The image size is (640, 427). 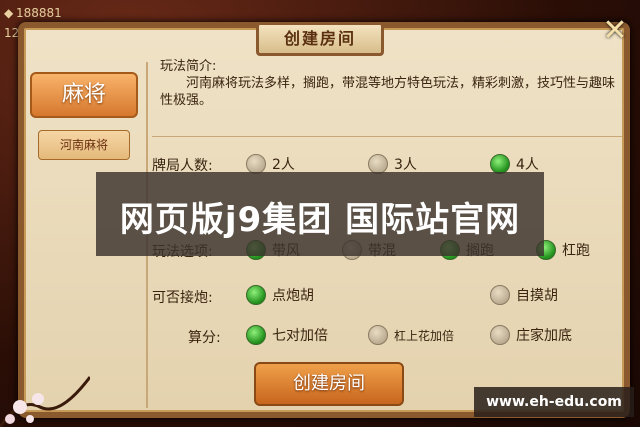 I want to click on mahjong-category-button: 麻将, so click(x=84, y=95).